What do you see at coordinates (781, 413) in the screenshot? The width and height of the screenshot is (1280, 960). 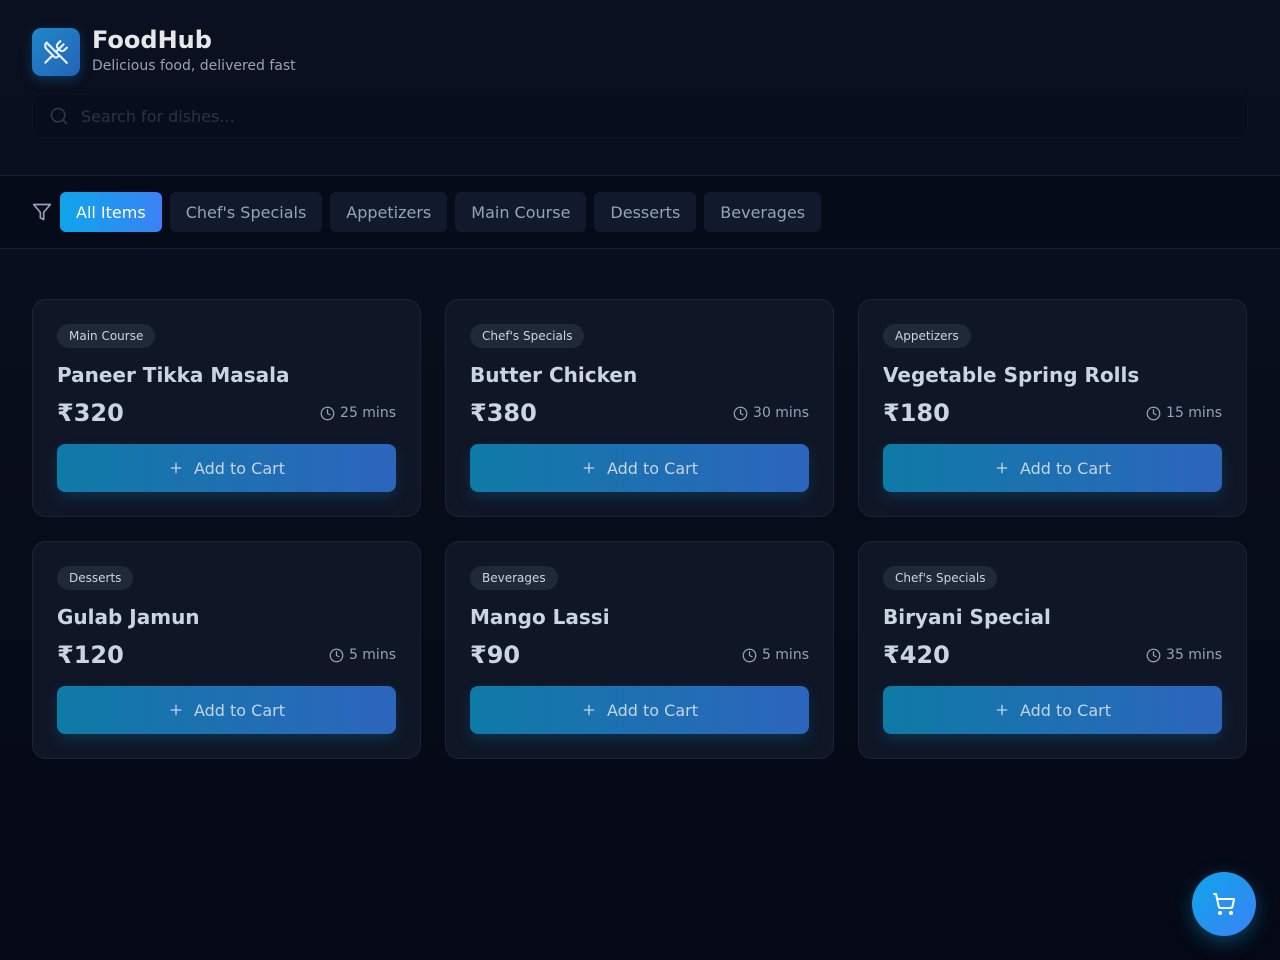 I see `prep-time-text: 30 mins` at bounding box center [781, 413].